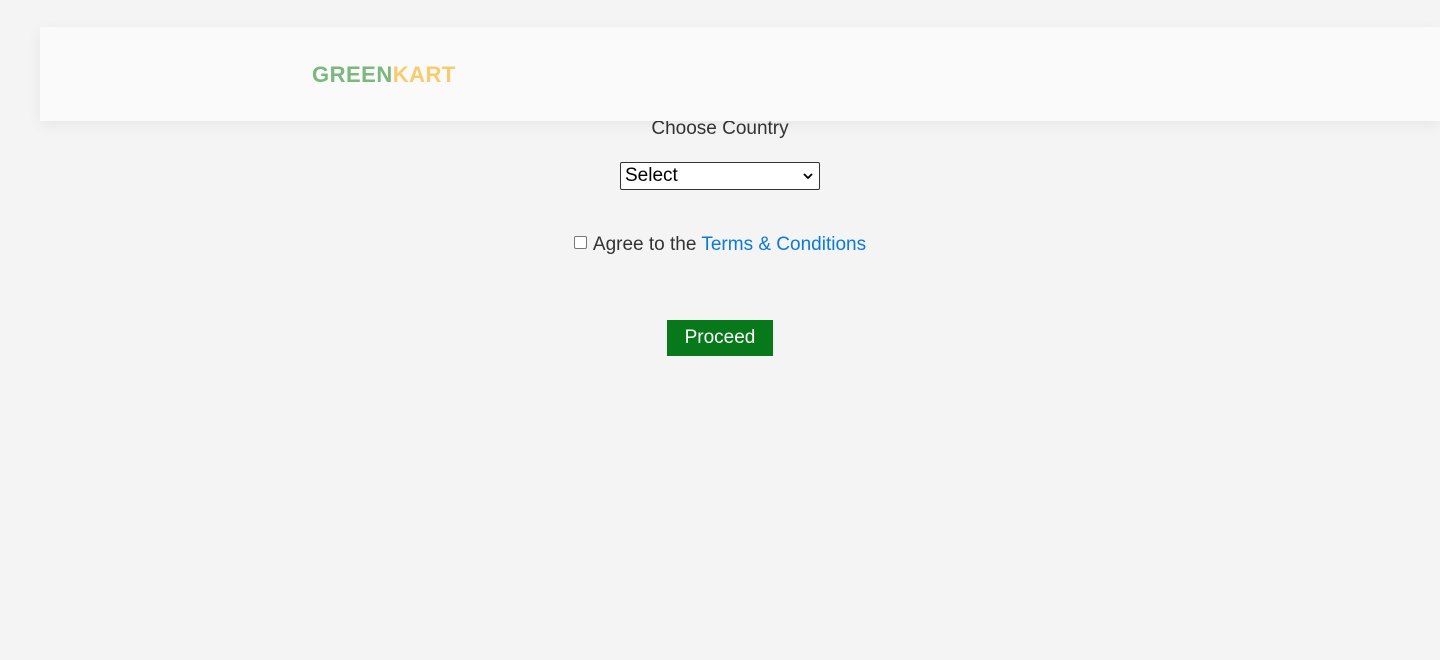 The image size is (1440, 660). I want to click on terms-row: Agree to the Terms & Conditions, so click(720, 245).